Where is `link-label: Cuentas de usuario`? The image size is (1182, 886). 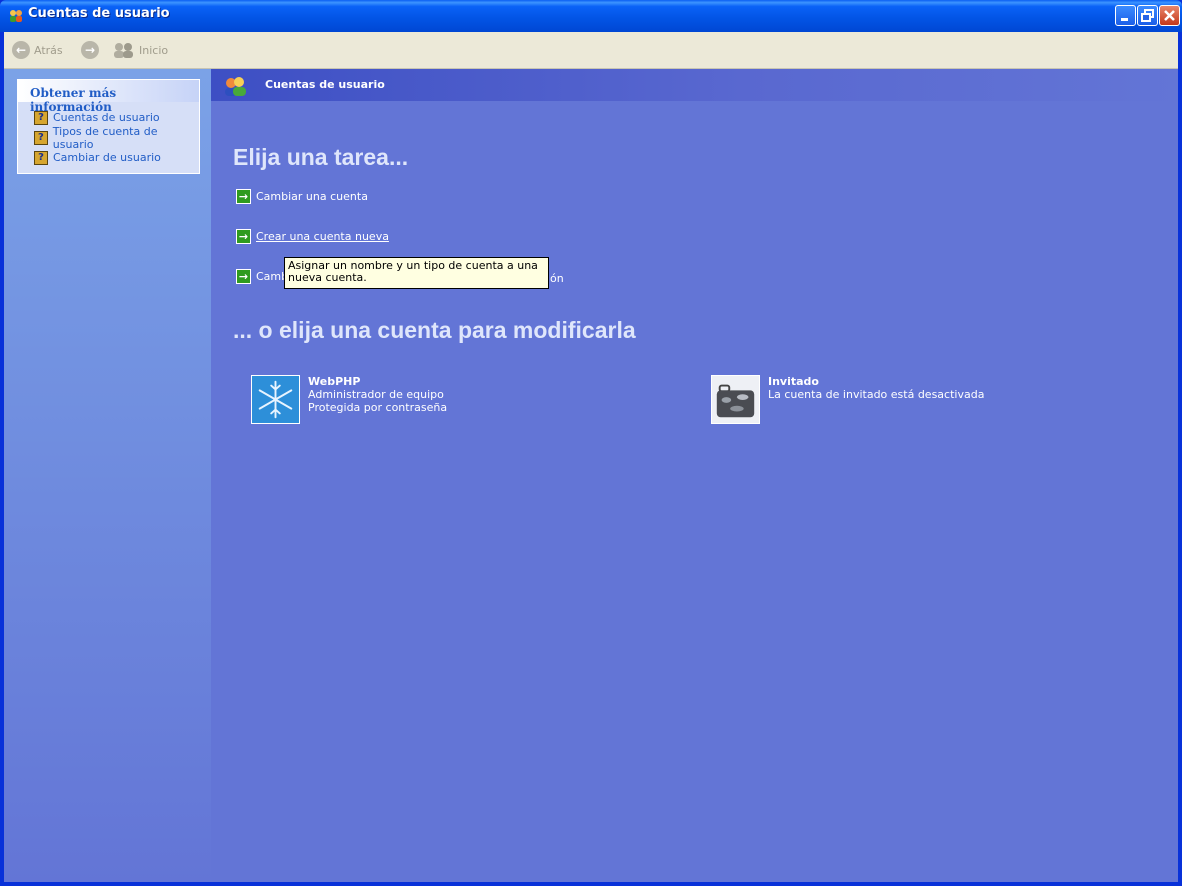 link-label: Cuentas de usuario is located at coordinates (106, 117).